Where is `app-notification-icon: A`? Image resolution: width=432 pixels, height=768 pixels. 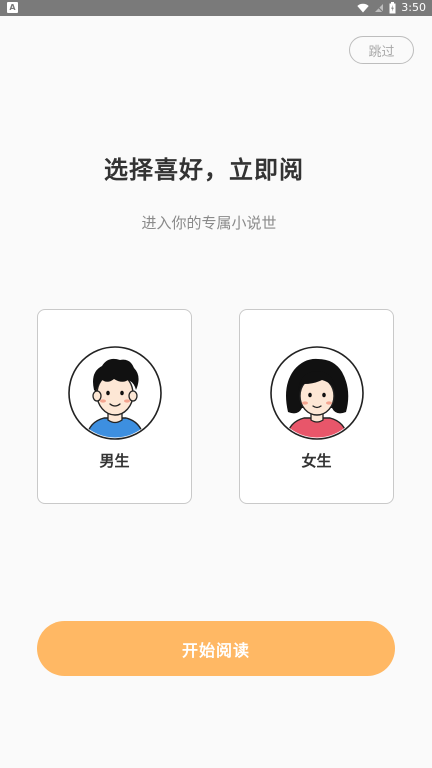 app-notification-icon: A is located at coordinates (12, 7).